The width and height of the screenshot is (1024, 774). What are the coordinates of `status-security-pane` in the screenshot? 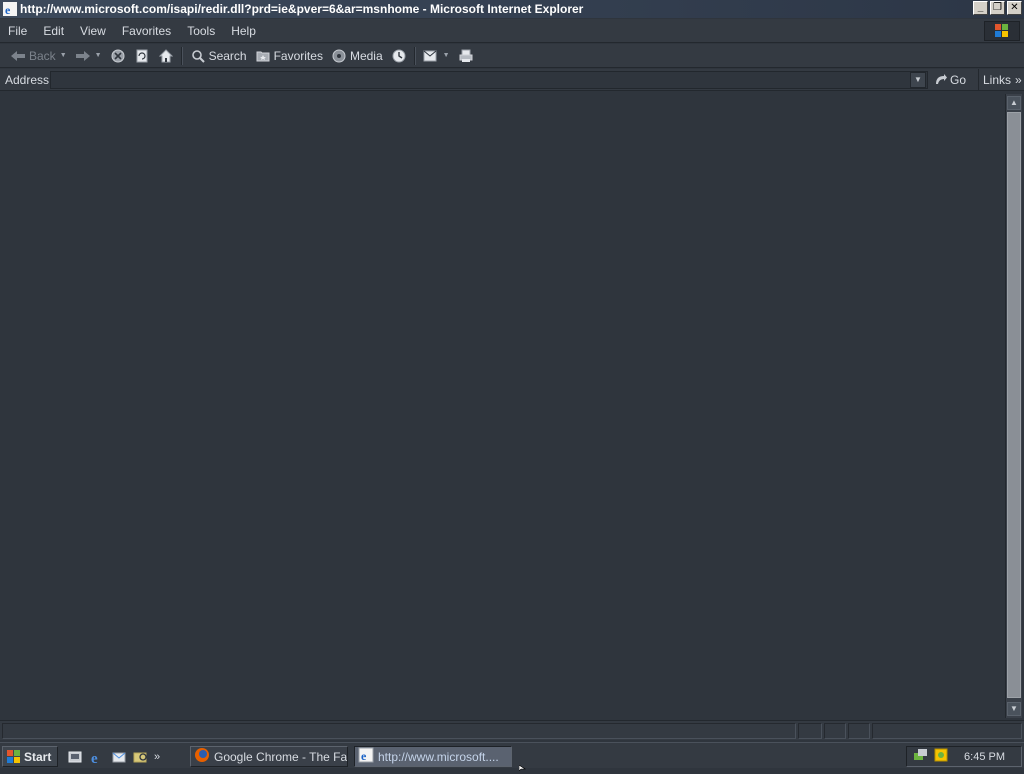 It's located at (835, 731).